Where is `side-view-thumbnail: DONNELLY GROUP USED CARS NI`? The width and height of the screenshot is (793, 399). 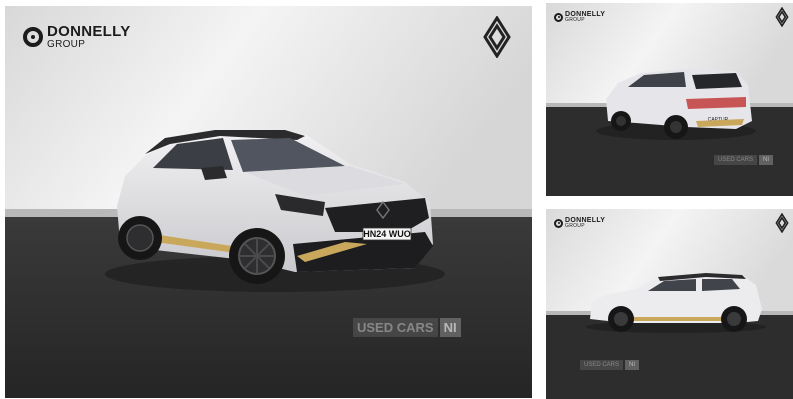
side-view-thumbnail: DONNELLY GROUP USED CARS NI is located at coordinates (669, 304).